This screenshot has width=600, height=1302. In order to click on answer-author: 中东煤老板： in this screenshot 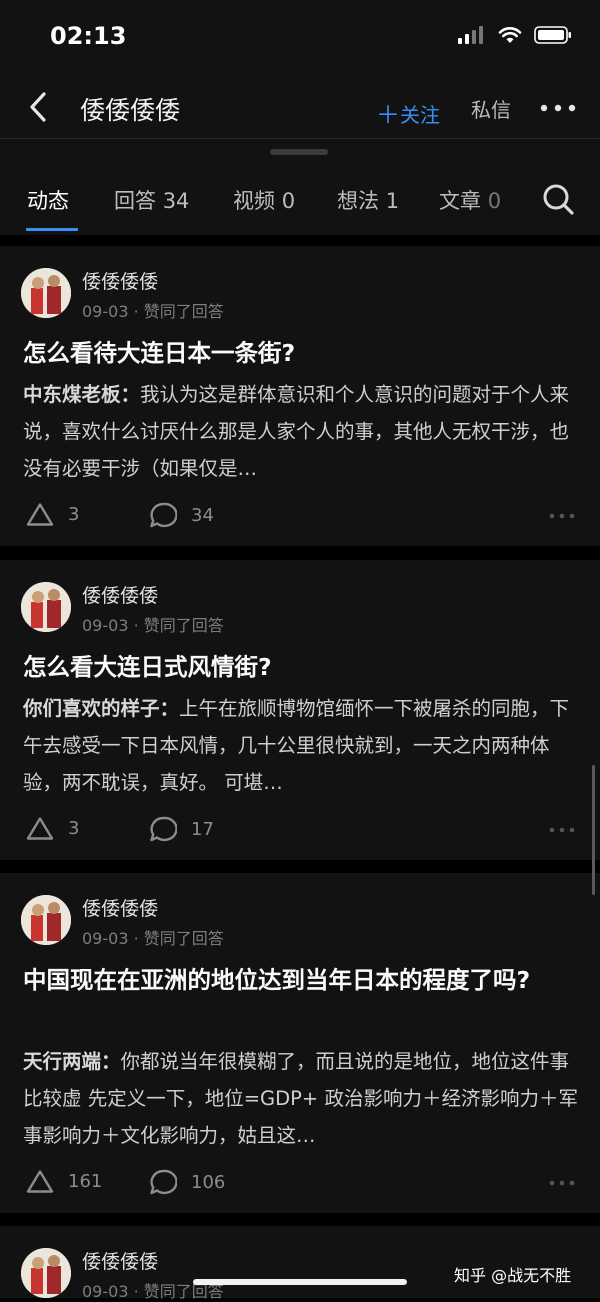, I will do `click(82, 394)`.